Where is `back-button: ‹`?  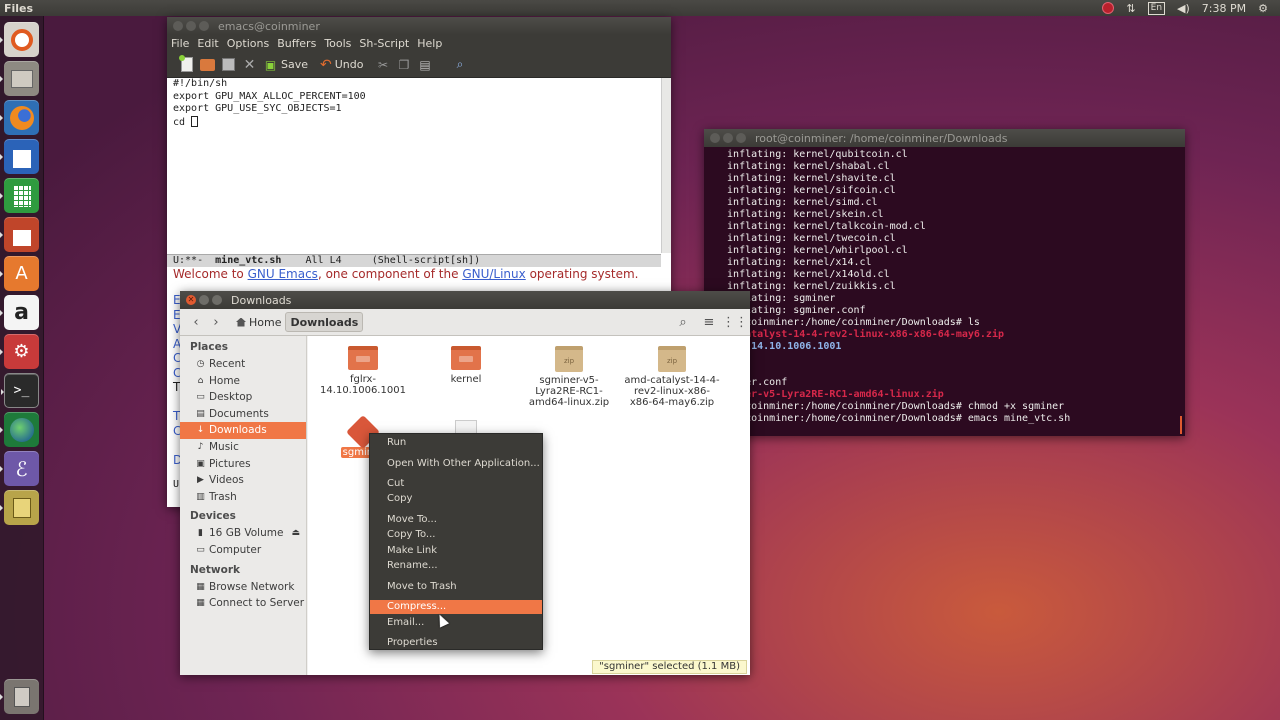 back-button: ‹ is located at coordinates (196, 322).